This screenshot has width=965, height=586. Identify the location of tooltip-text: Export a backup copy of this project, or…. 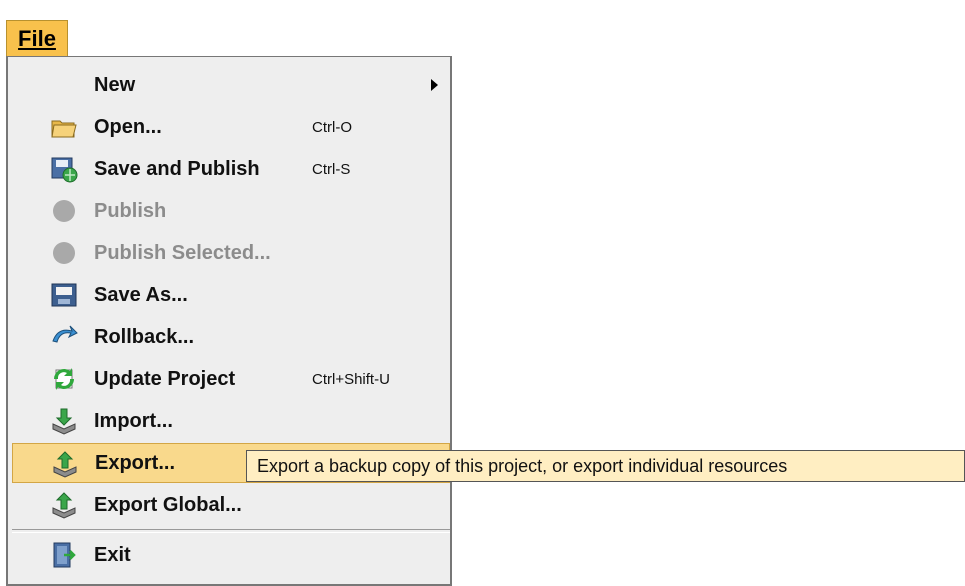
(522, 465).